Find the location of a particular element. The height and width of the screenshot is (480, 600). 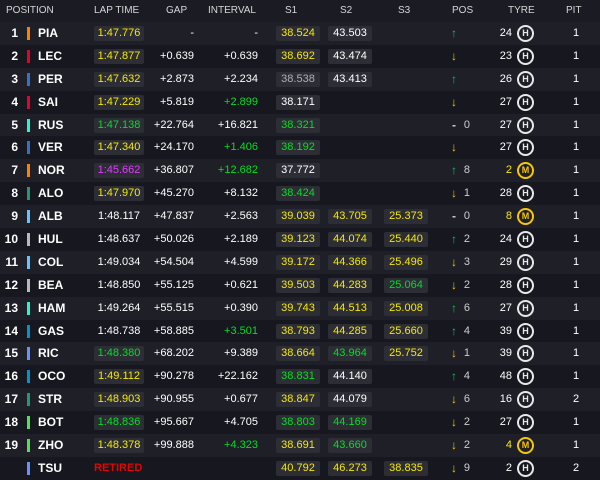

interval-value: +0.677 is located at coordinates (241, 399).